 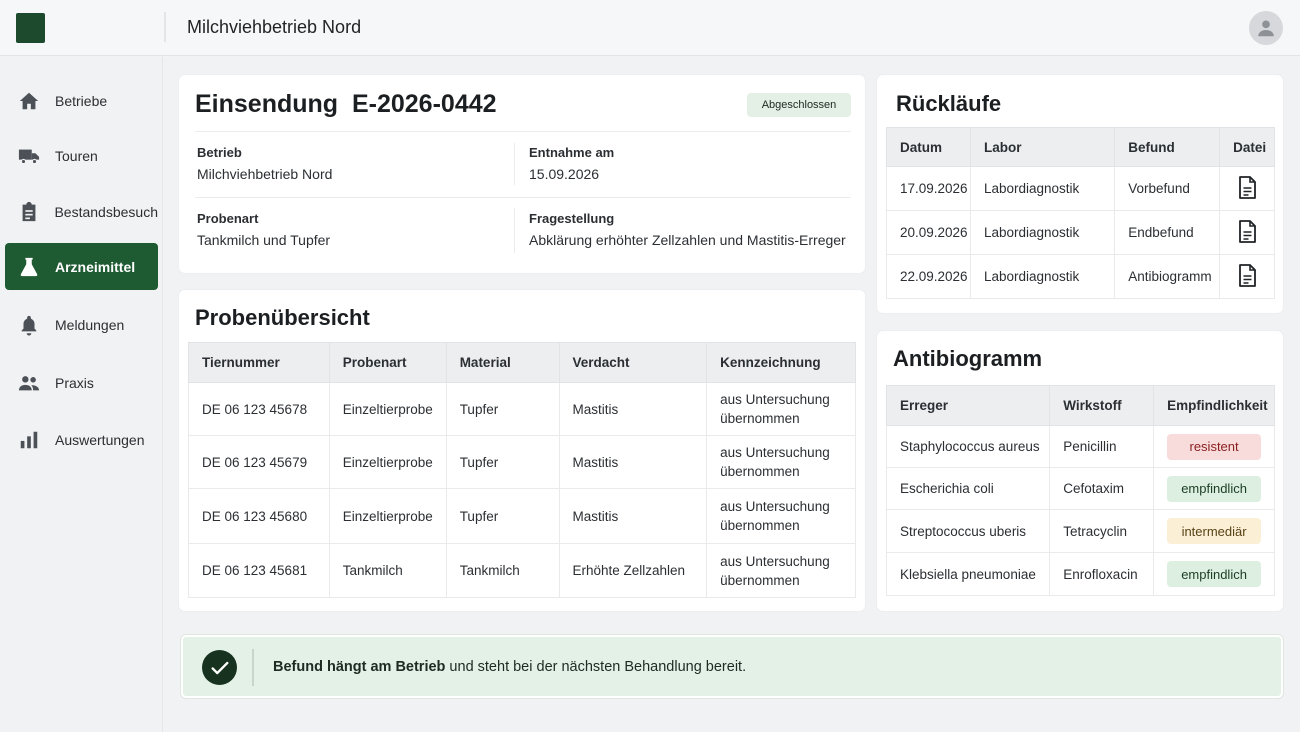 I want to click on sidebar-item-label: Praxis, so click(x=74, y=382).